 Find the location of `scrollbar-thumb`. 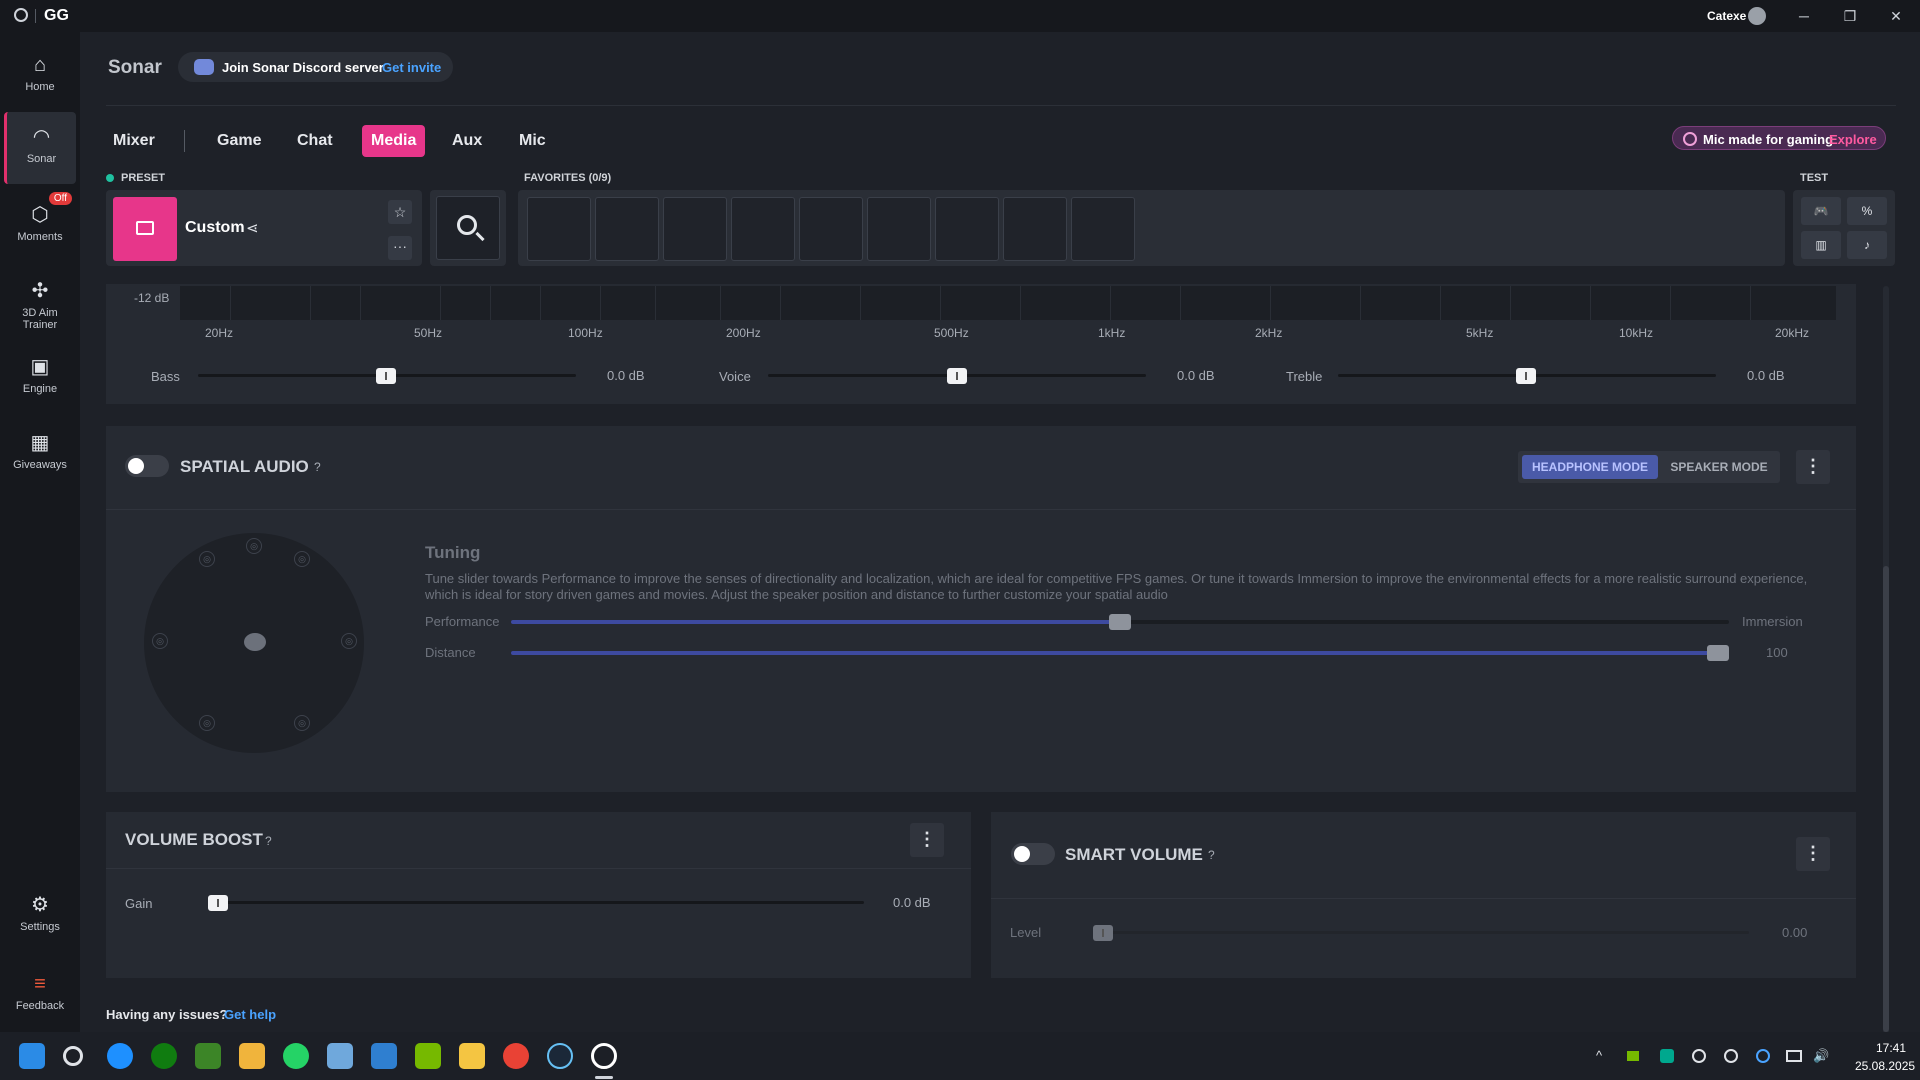

scrollbar-thumb is located at coordinates (1886, 799).